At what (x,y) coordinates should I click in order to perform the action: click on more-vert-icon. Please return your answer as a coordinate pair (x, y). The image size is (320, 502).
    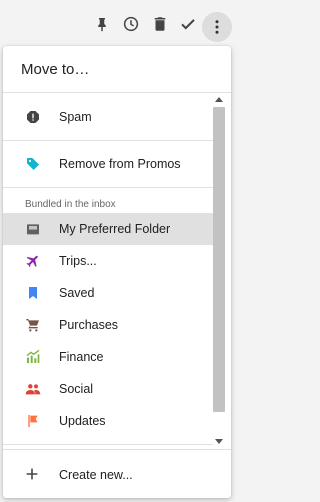
    Looking at the image, I should click on (217, 27).